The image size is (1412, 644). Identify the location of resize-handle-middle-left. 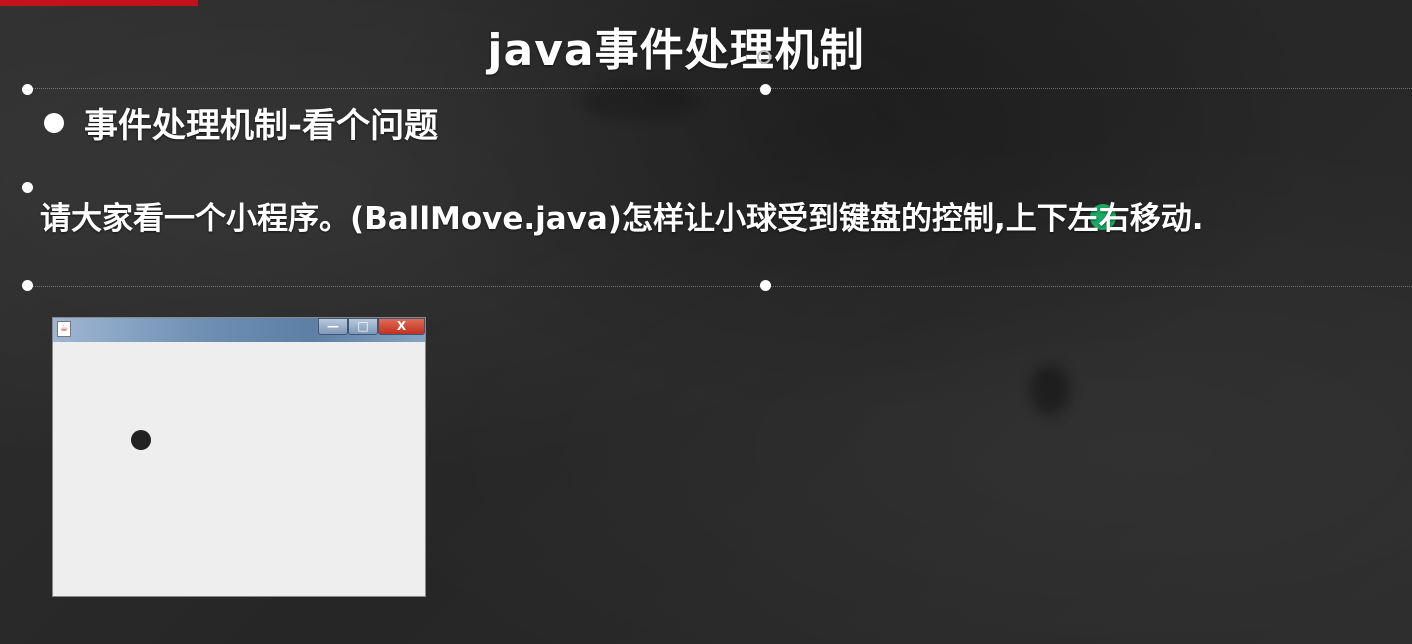
(27, 187).